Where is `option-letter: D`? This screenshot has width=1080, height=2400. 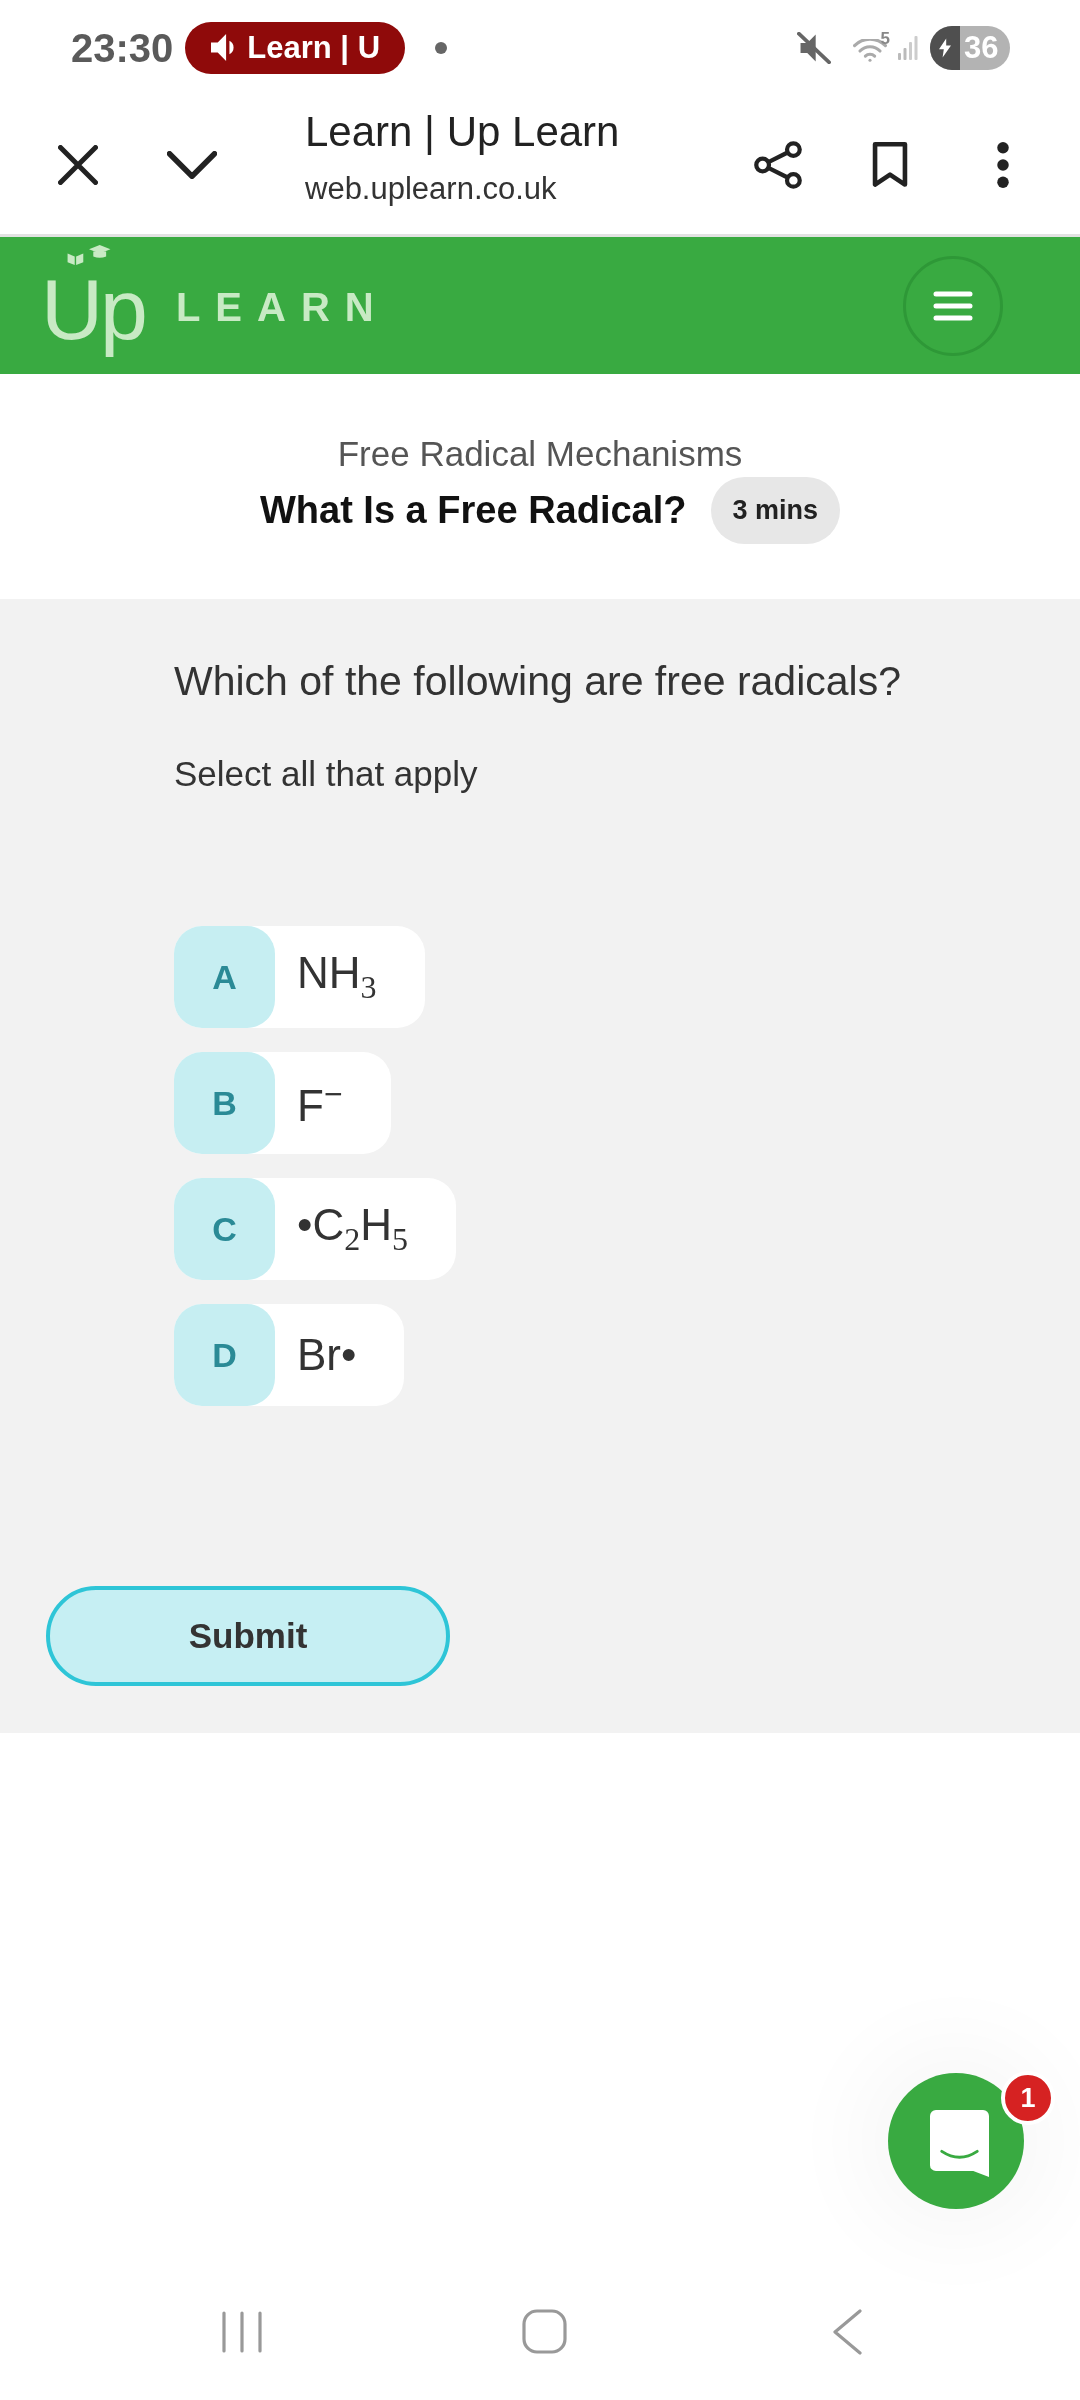 option-letter: D is located at coordinates (224, 1355).